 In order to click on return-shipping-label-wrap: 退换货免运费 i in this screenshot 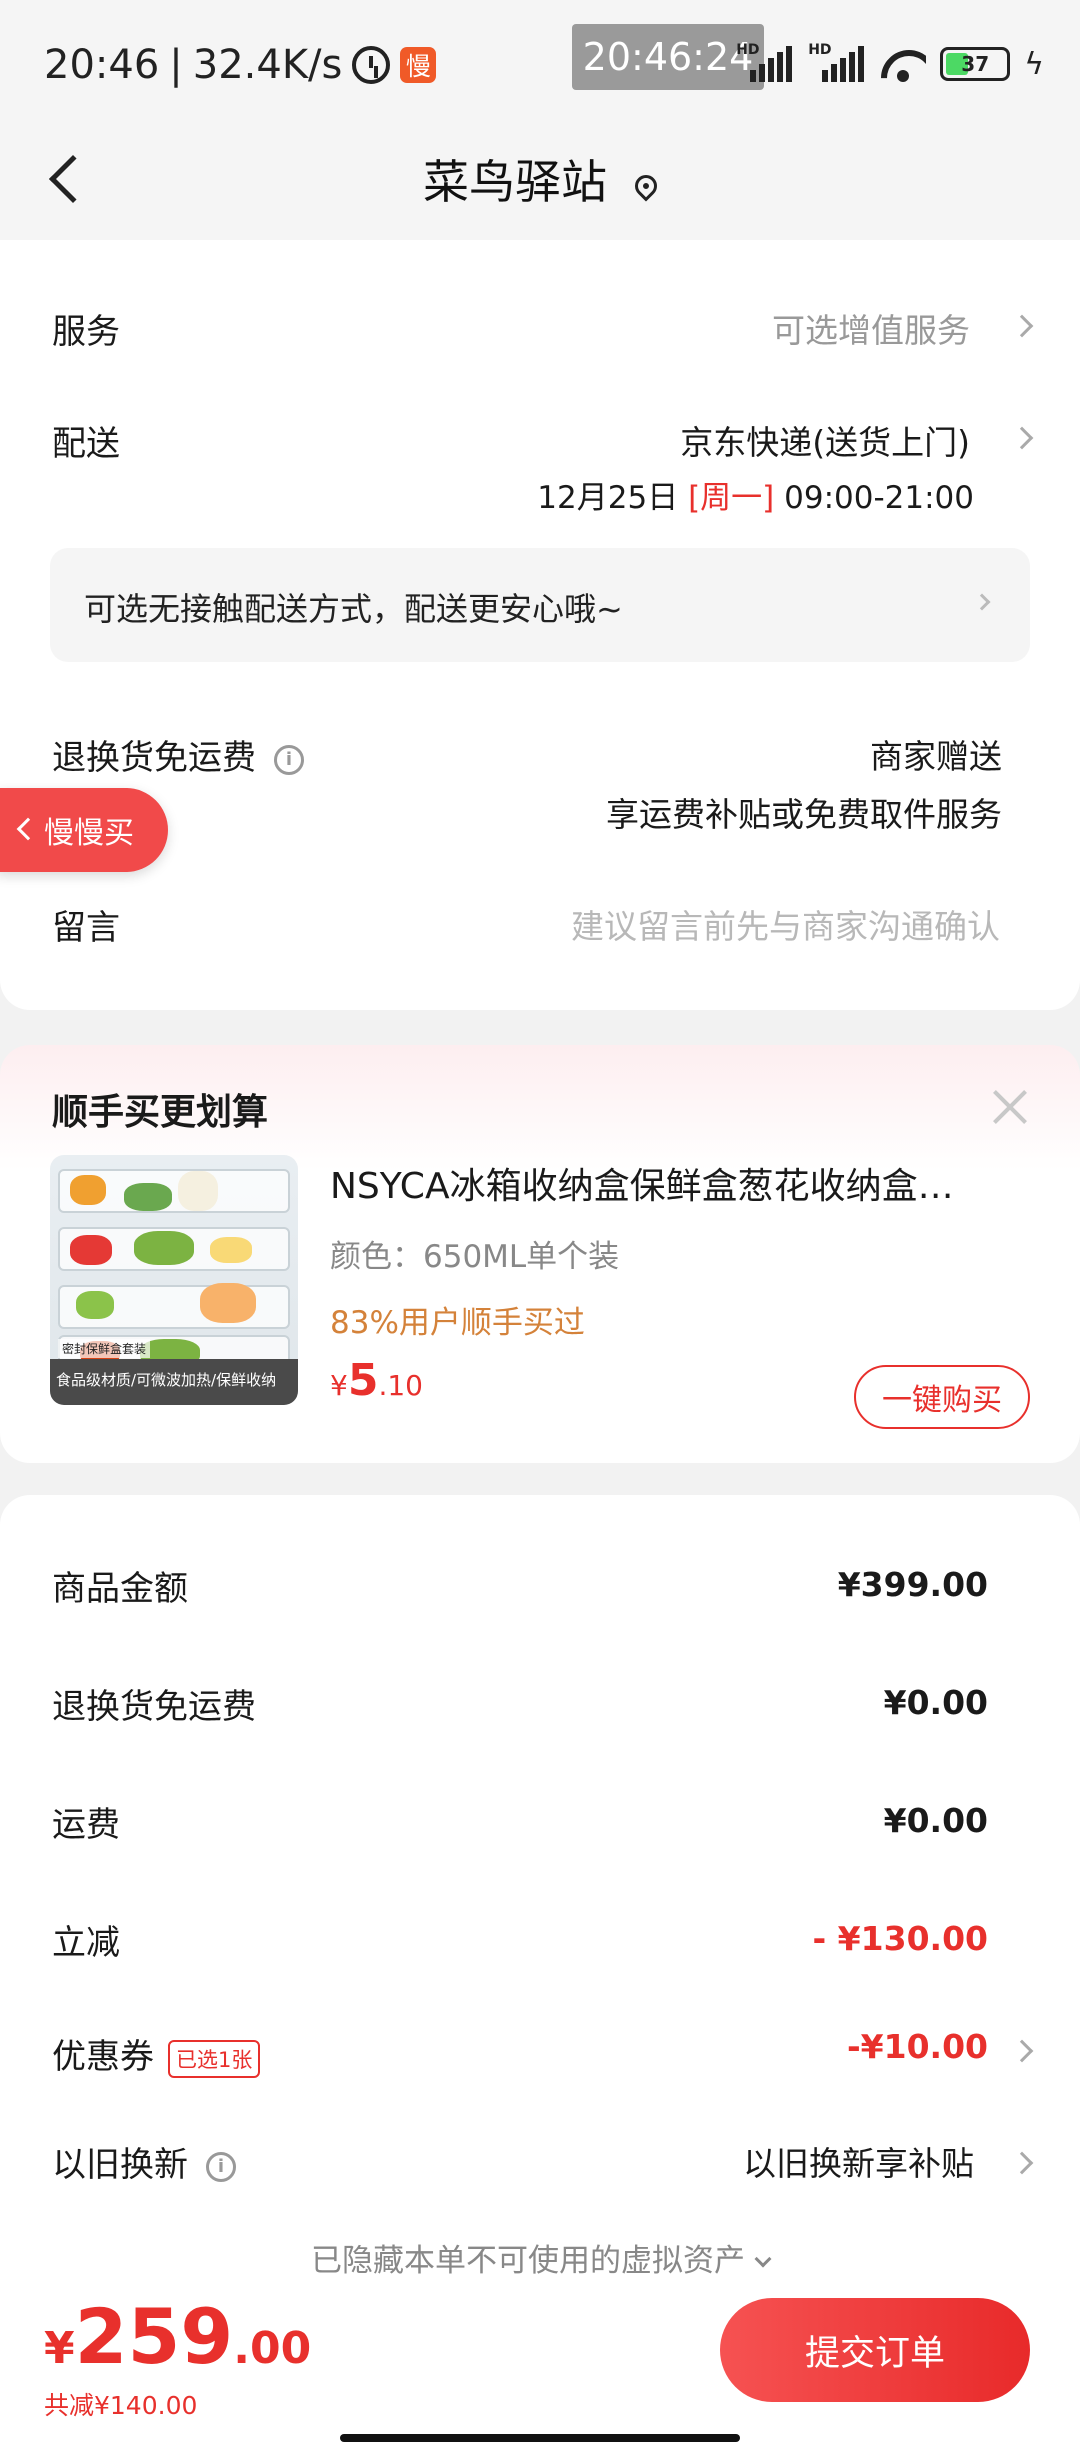, I will do `click(178, 754)`.